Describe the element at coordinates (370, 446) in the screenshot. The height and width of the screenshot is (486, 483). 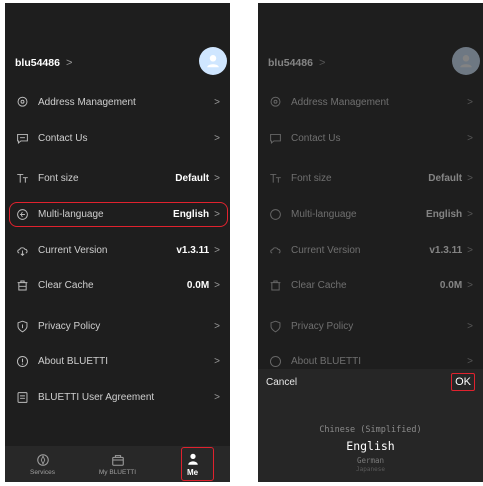
I see `language-option-selected: English` at that location.